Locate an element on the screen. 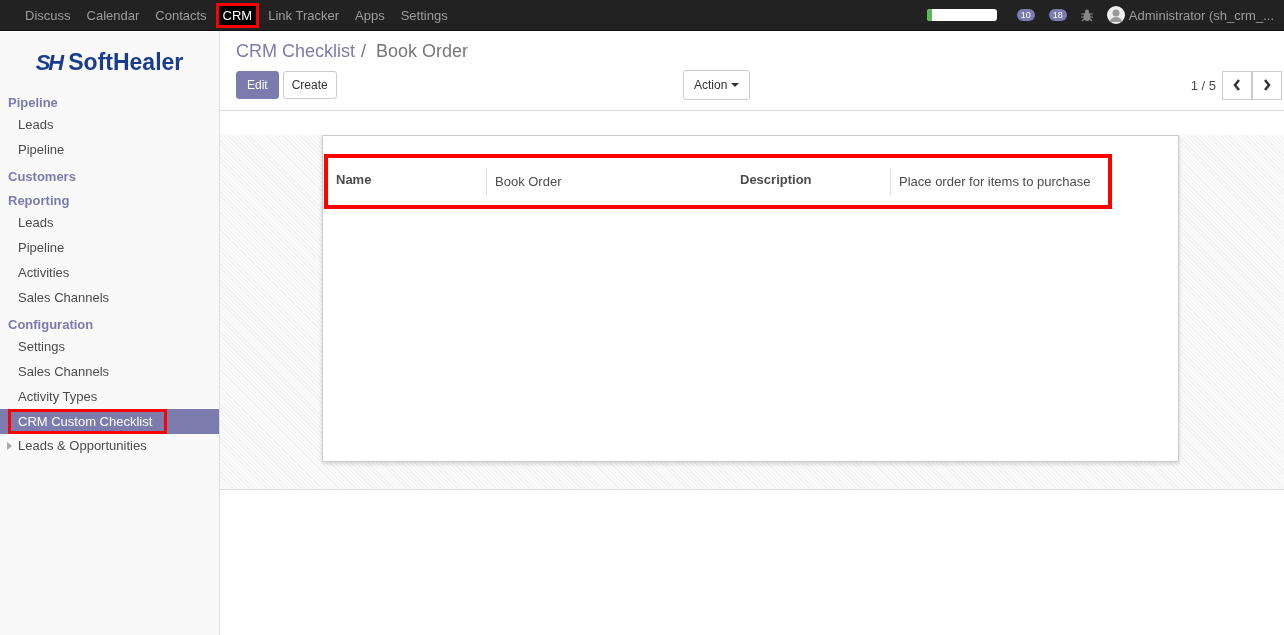  app-menu-item: Link Tracker is located at coordinates (303, 15).